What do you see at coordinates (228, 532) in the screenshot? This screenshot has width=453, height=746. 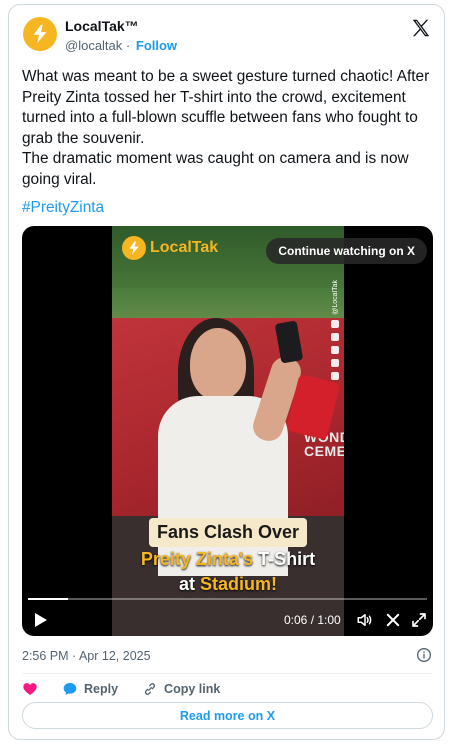 I see `caption-line-1: Fans Clash Over` at bounding box center [228, 532].